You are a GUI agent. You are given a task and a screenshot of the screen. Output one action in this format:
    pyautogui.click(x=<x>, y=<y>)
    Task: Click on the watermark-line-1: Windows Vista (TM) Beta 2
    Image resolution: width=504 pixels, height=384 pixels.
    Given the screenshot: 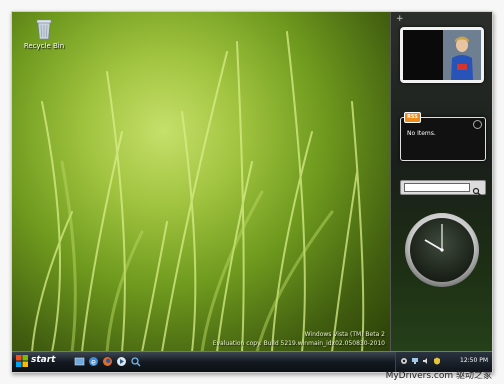 What is the action you would take?
    pyautogui.click(x=344, y=334)
    